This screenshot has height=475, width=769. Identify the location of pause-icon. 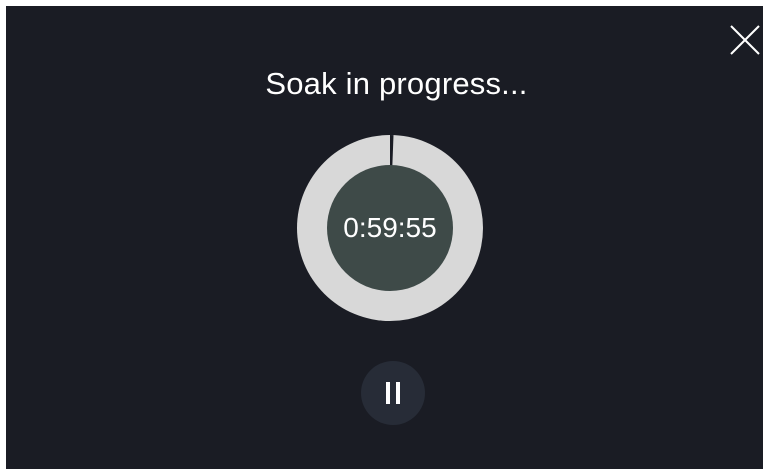
(393, 393).